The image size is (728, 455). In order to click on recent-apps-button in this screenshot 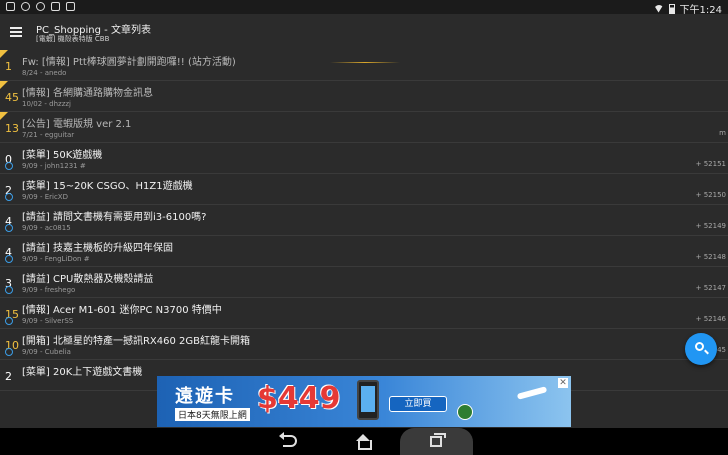, I will do `click(436, 441)`.